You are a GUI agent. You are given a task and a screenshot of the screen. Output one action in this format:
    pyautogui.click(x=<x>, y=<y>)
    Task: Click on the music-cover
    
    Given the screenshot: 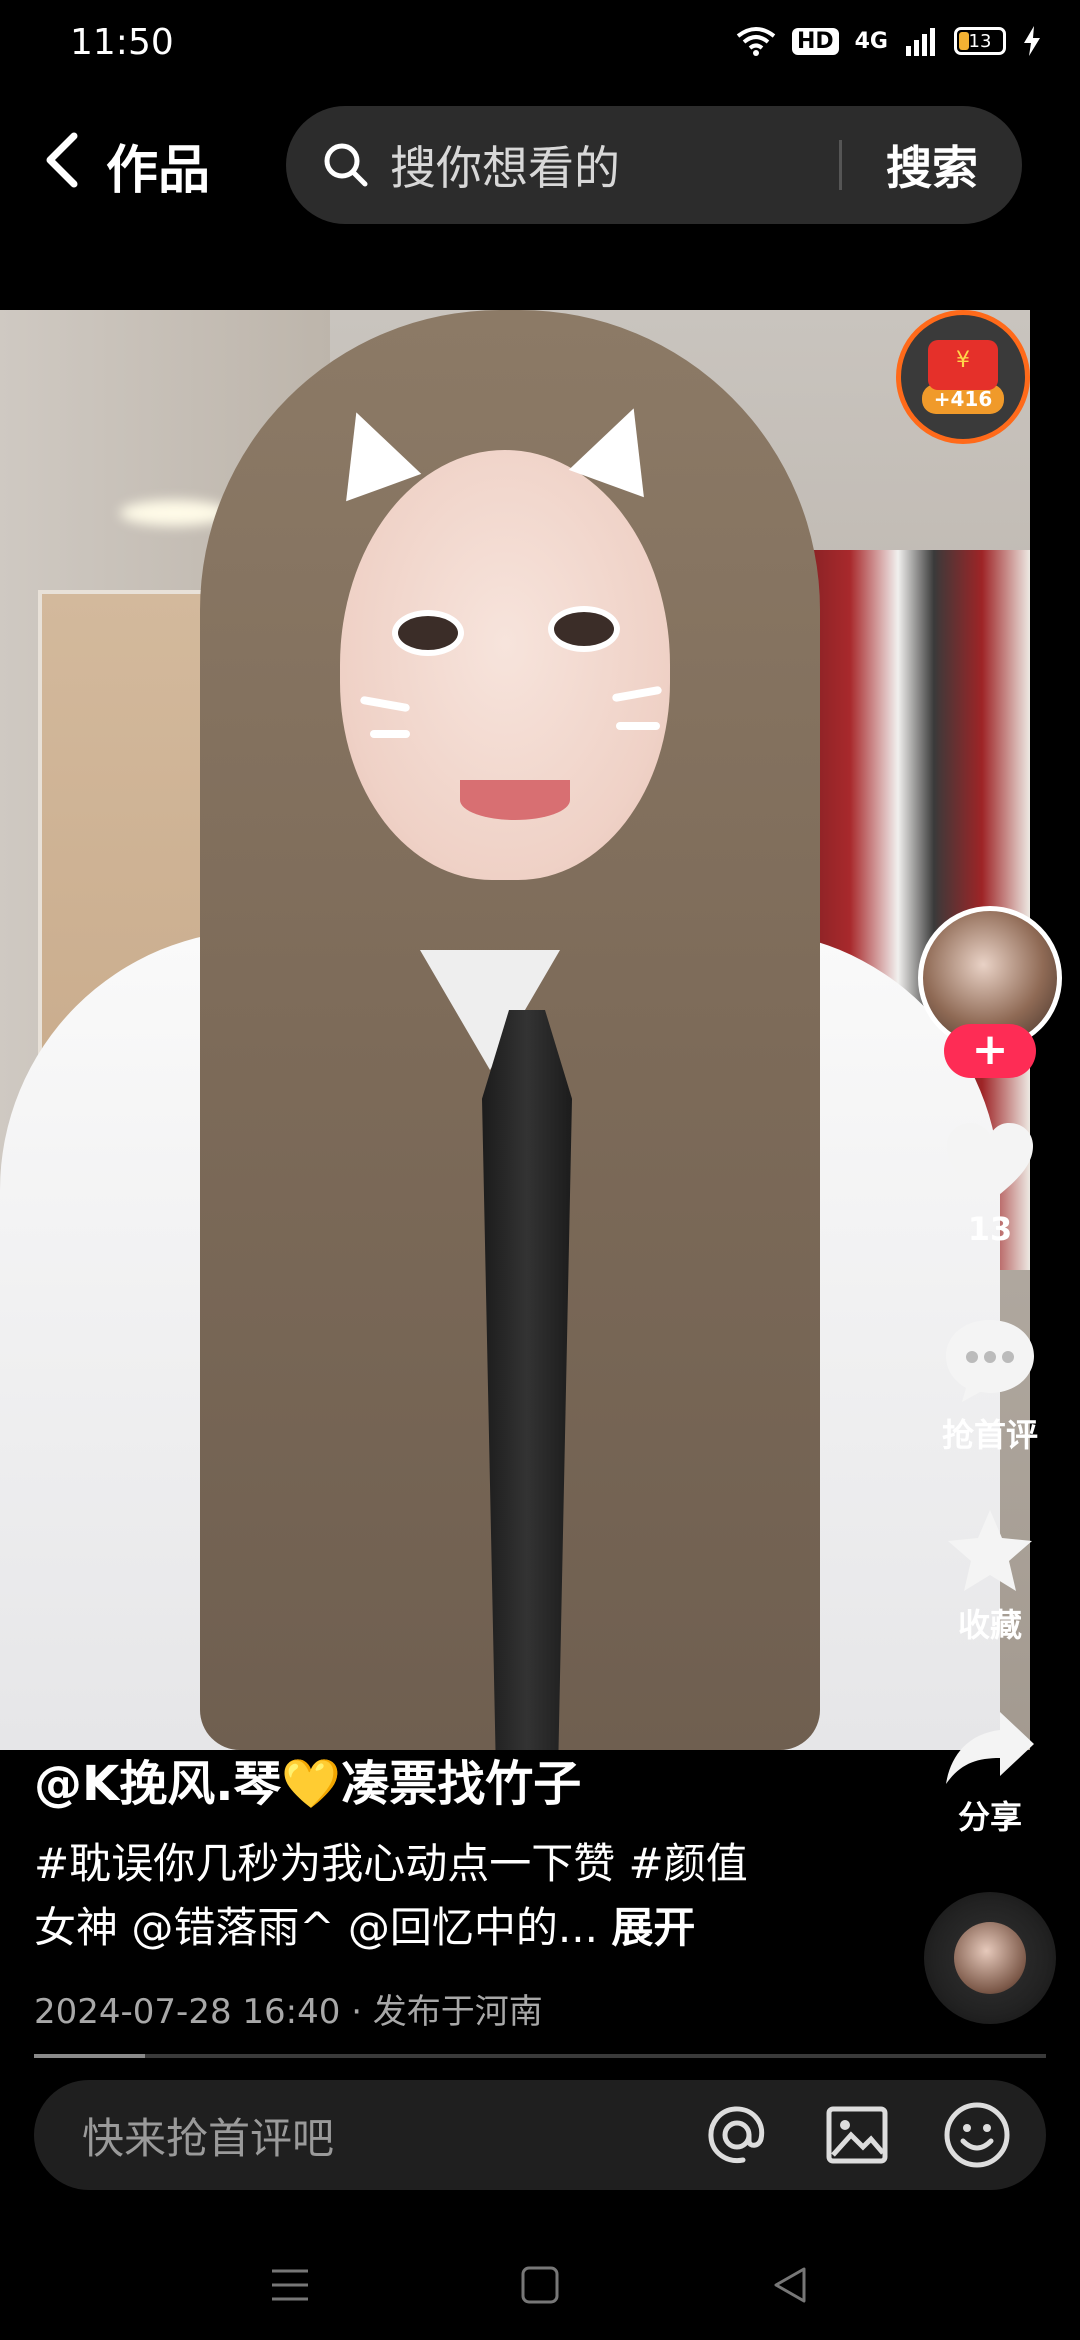 What is the action you would take?
    pyautogui.click(x=990, y=1958)
    